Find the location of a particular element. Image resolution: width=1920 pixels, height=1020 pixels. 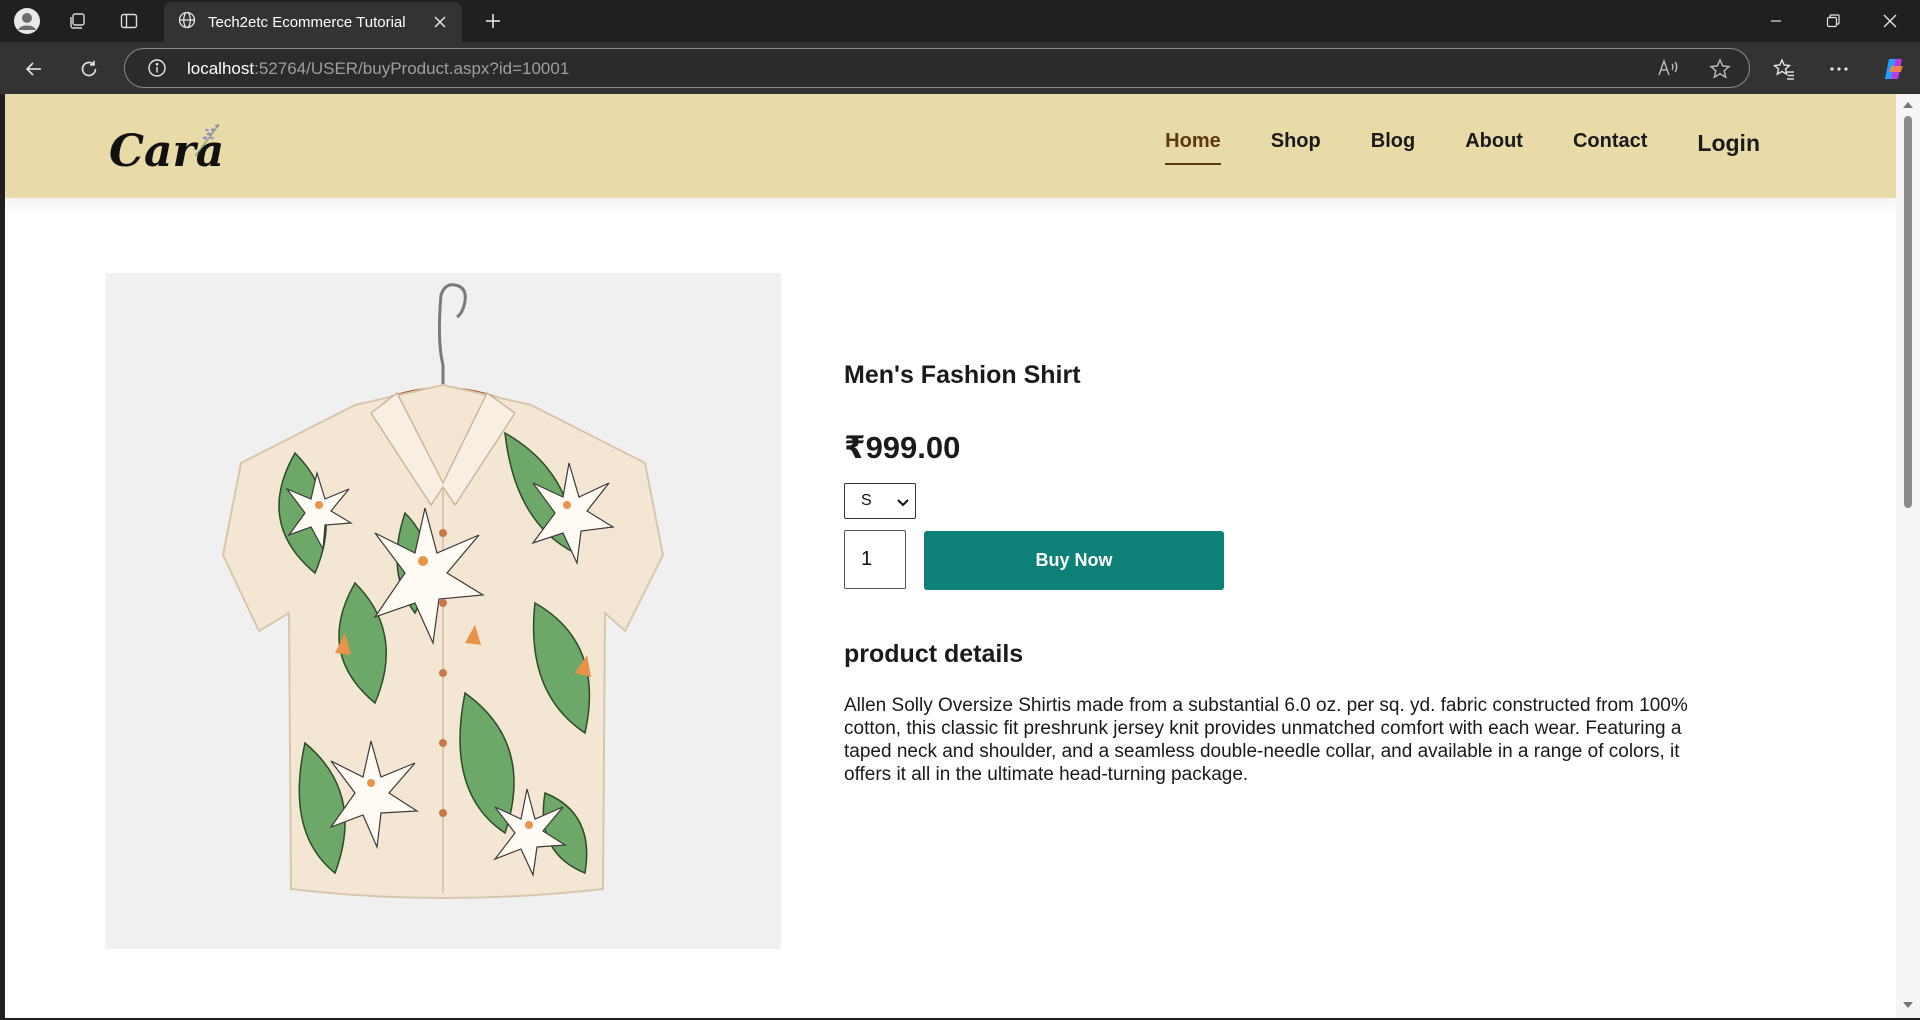

product-title: Men's Fashion Shirt is located at coordinates (962, 375).